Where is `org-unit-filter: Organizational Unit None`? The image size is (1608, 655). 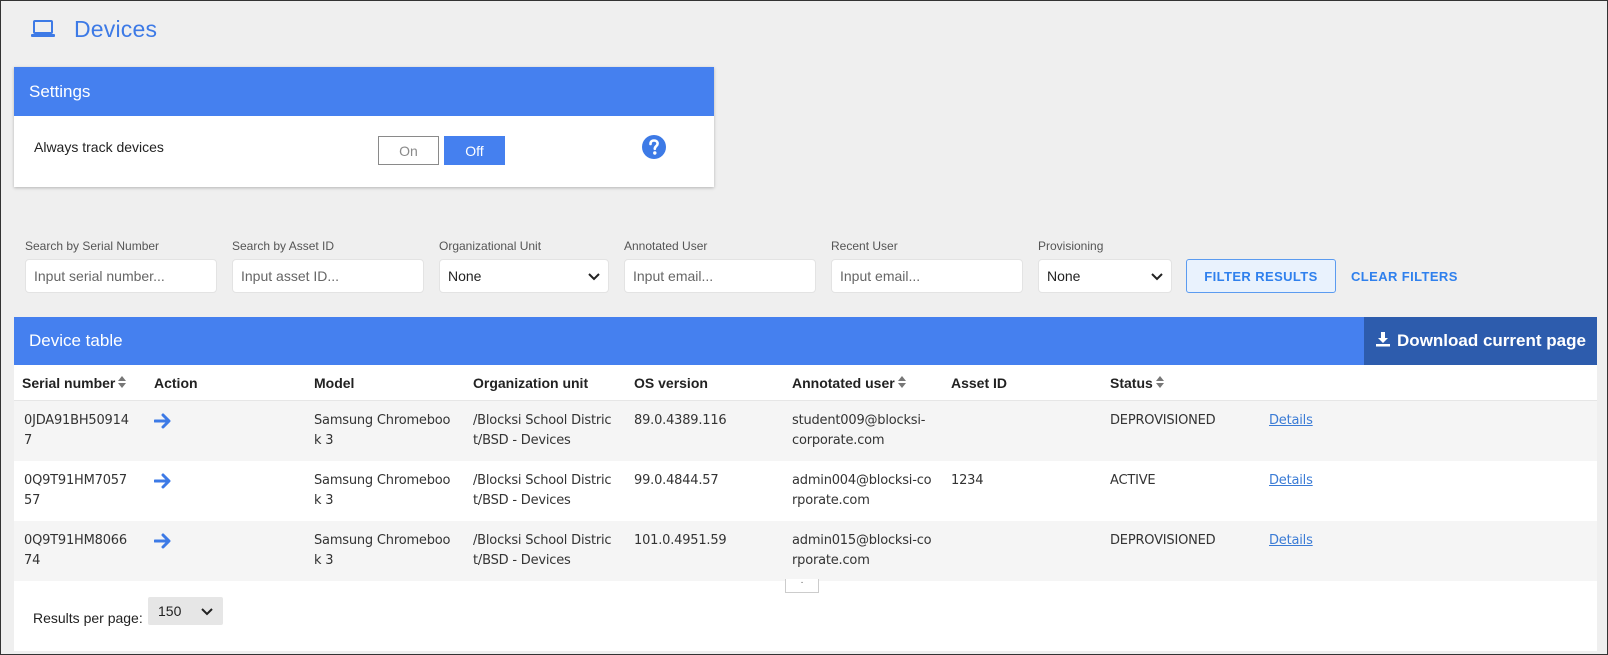
org-unit-filter: Organizational Unit None is located at coordinates (524, 265).